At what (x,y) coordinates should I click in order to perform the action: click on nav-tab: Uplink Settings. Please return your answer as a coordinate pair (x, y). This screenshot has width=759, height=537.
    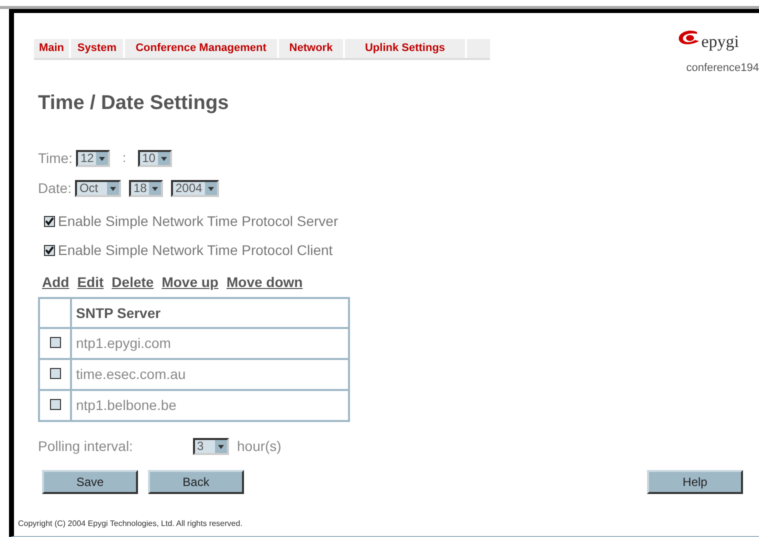
    Looking at the image, I should click on (406, 48).